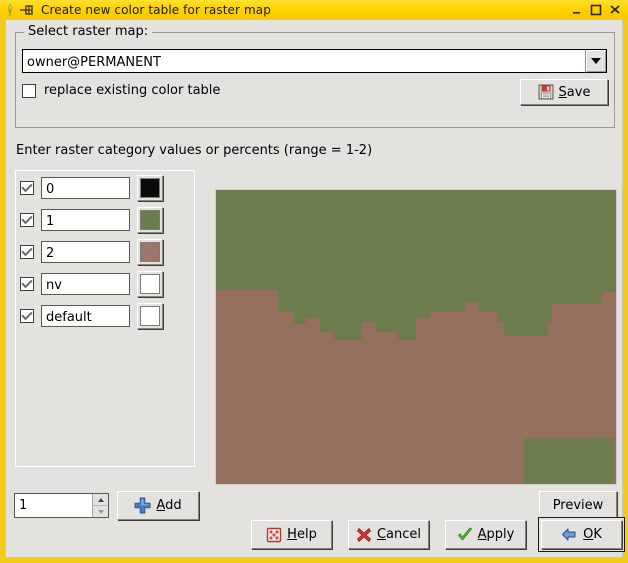 The image size is (628, 563). I want to click on maximize-button, so click(595, 9).